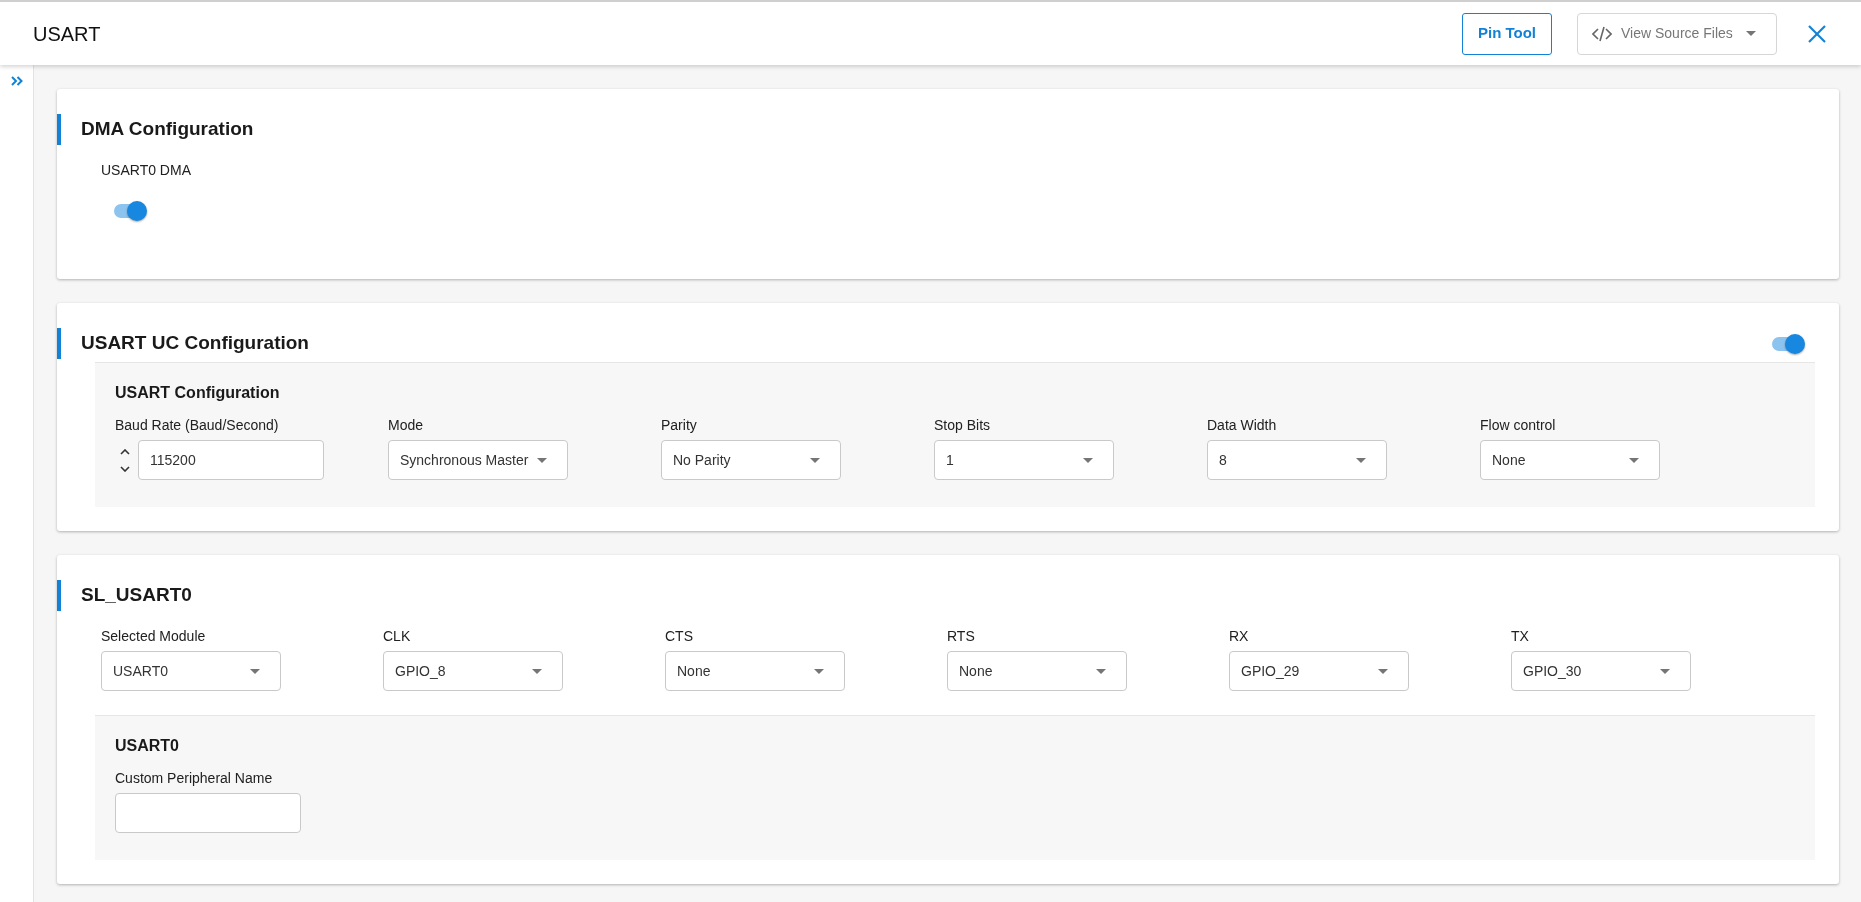 The width and height of the screenshot is (1861, 902). Describe the element at coordinates (1319, 671) in the screenshot. I see `dropdown: GPIO_29` at that location.